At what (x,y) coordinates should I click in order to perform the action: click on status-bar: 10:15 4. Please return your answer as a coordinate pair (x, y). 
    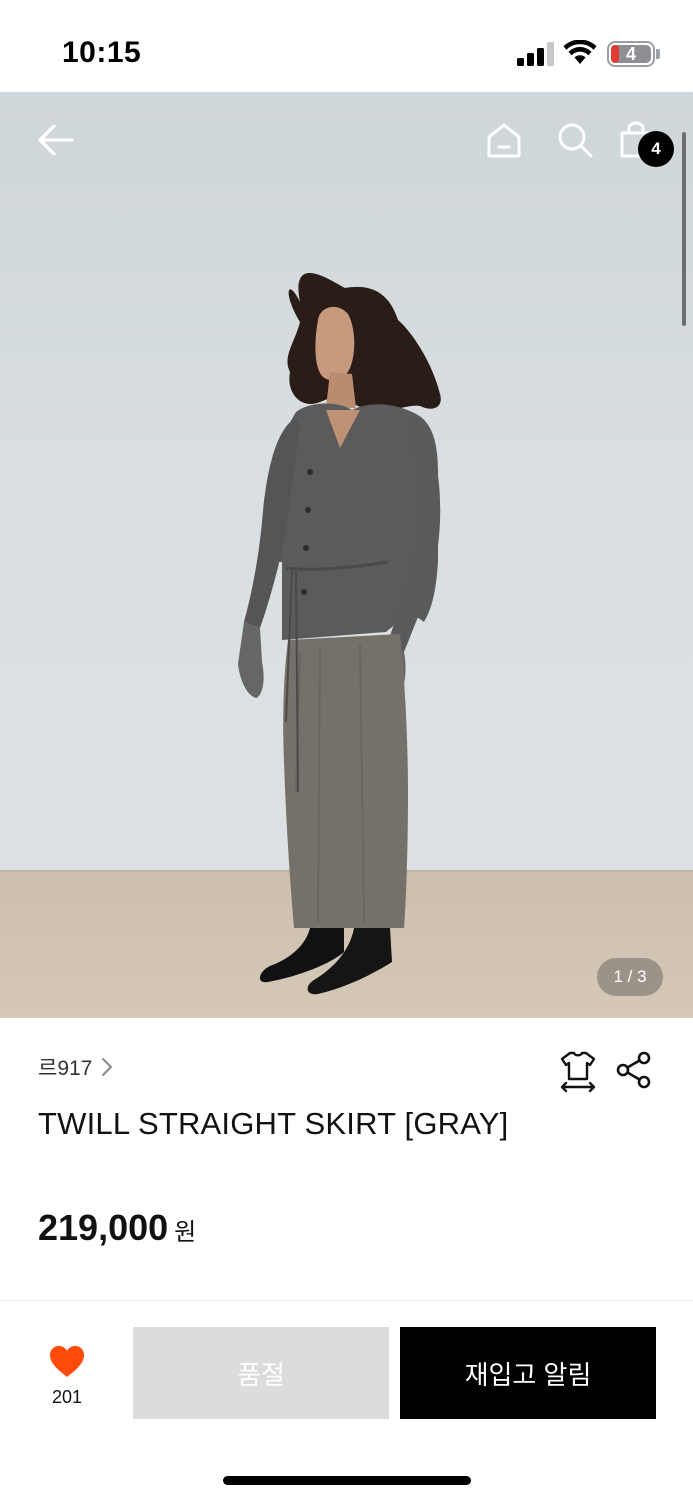
    Looking at the image, I should click on (346, 46).